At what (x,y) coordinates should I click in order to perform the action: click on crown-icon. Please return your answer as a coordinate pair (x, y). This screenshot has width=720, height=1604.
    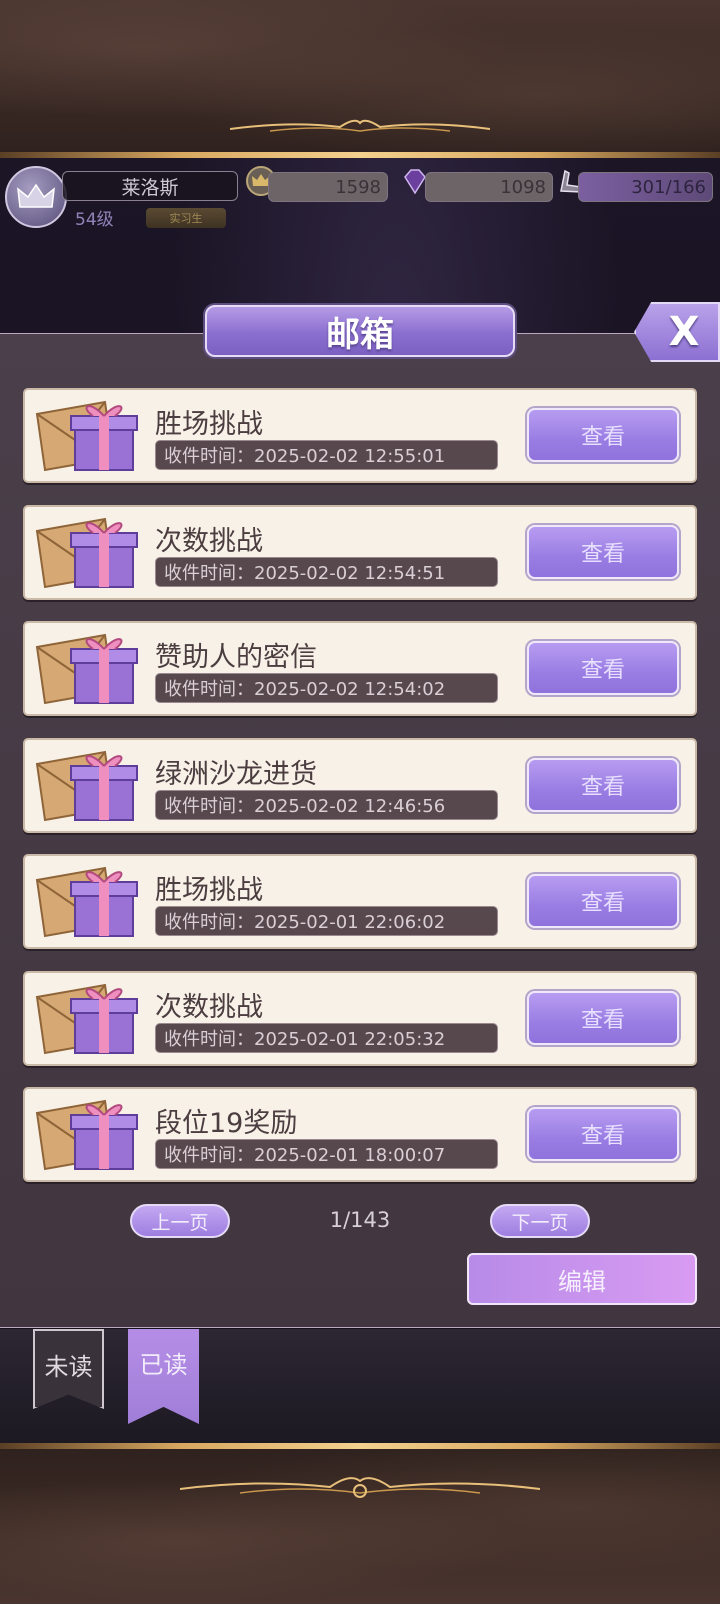
    Looking at the image, I should click on (36, 195).